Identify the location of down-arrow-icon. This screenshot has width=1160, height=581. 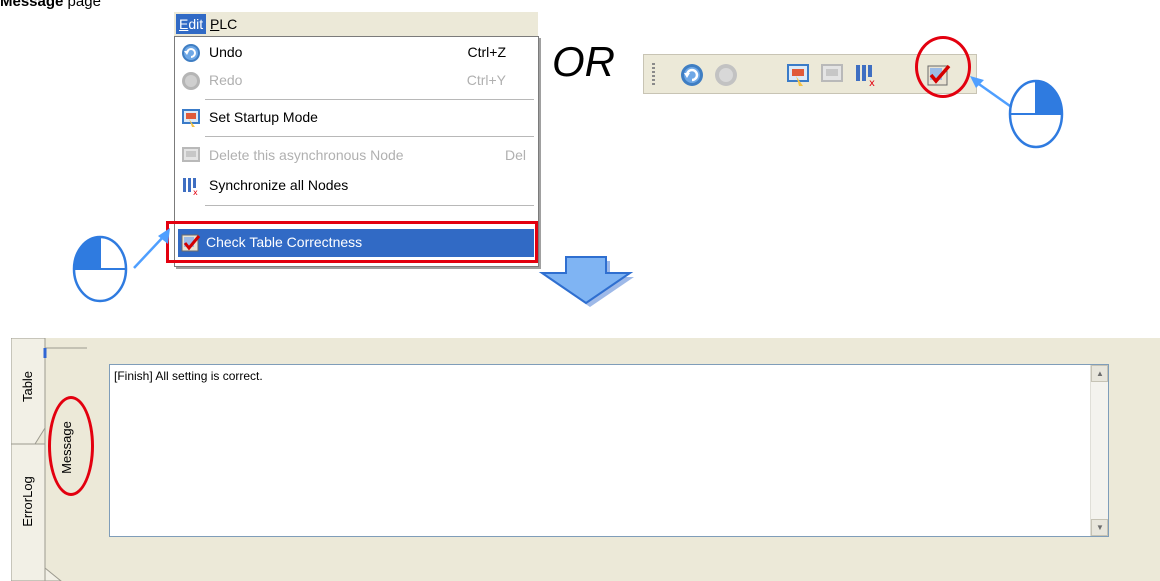
(586, 281).